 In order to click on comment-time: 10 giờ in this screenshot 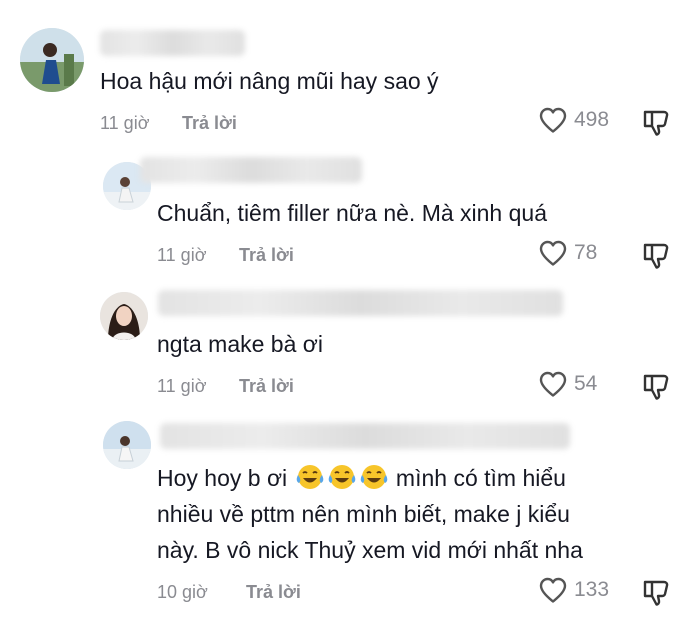, I will do `click(182, 592)`.